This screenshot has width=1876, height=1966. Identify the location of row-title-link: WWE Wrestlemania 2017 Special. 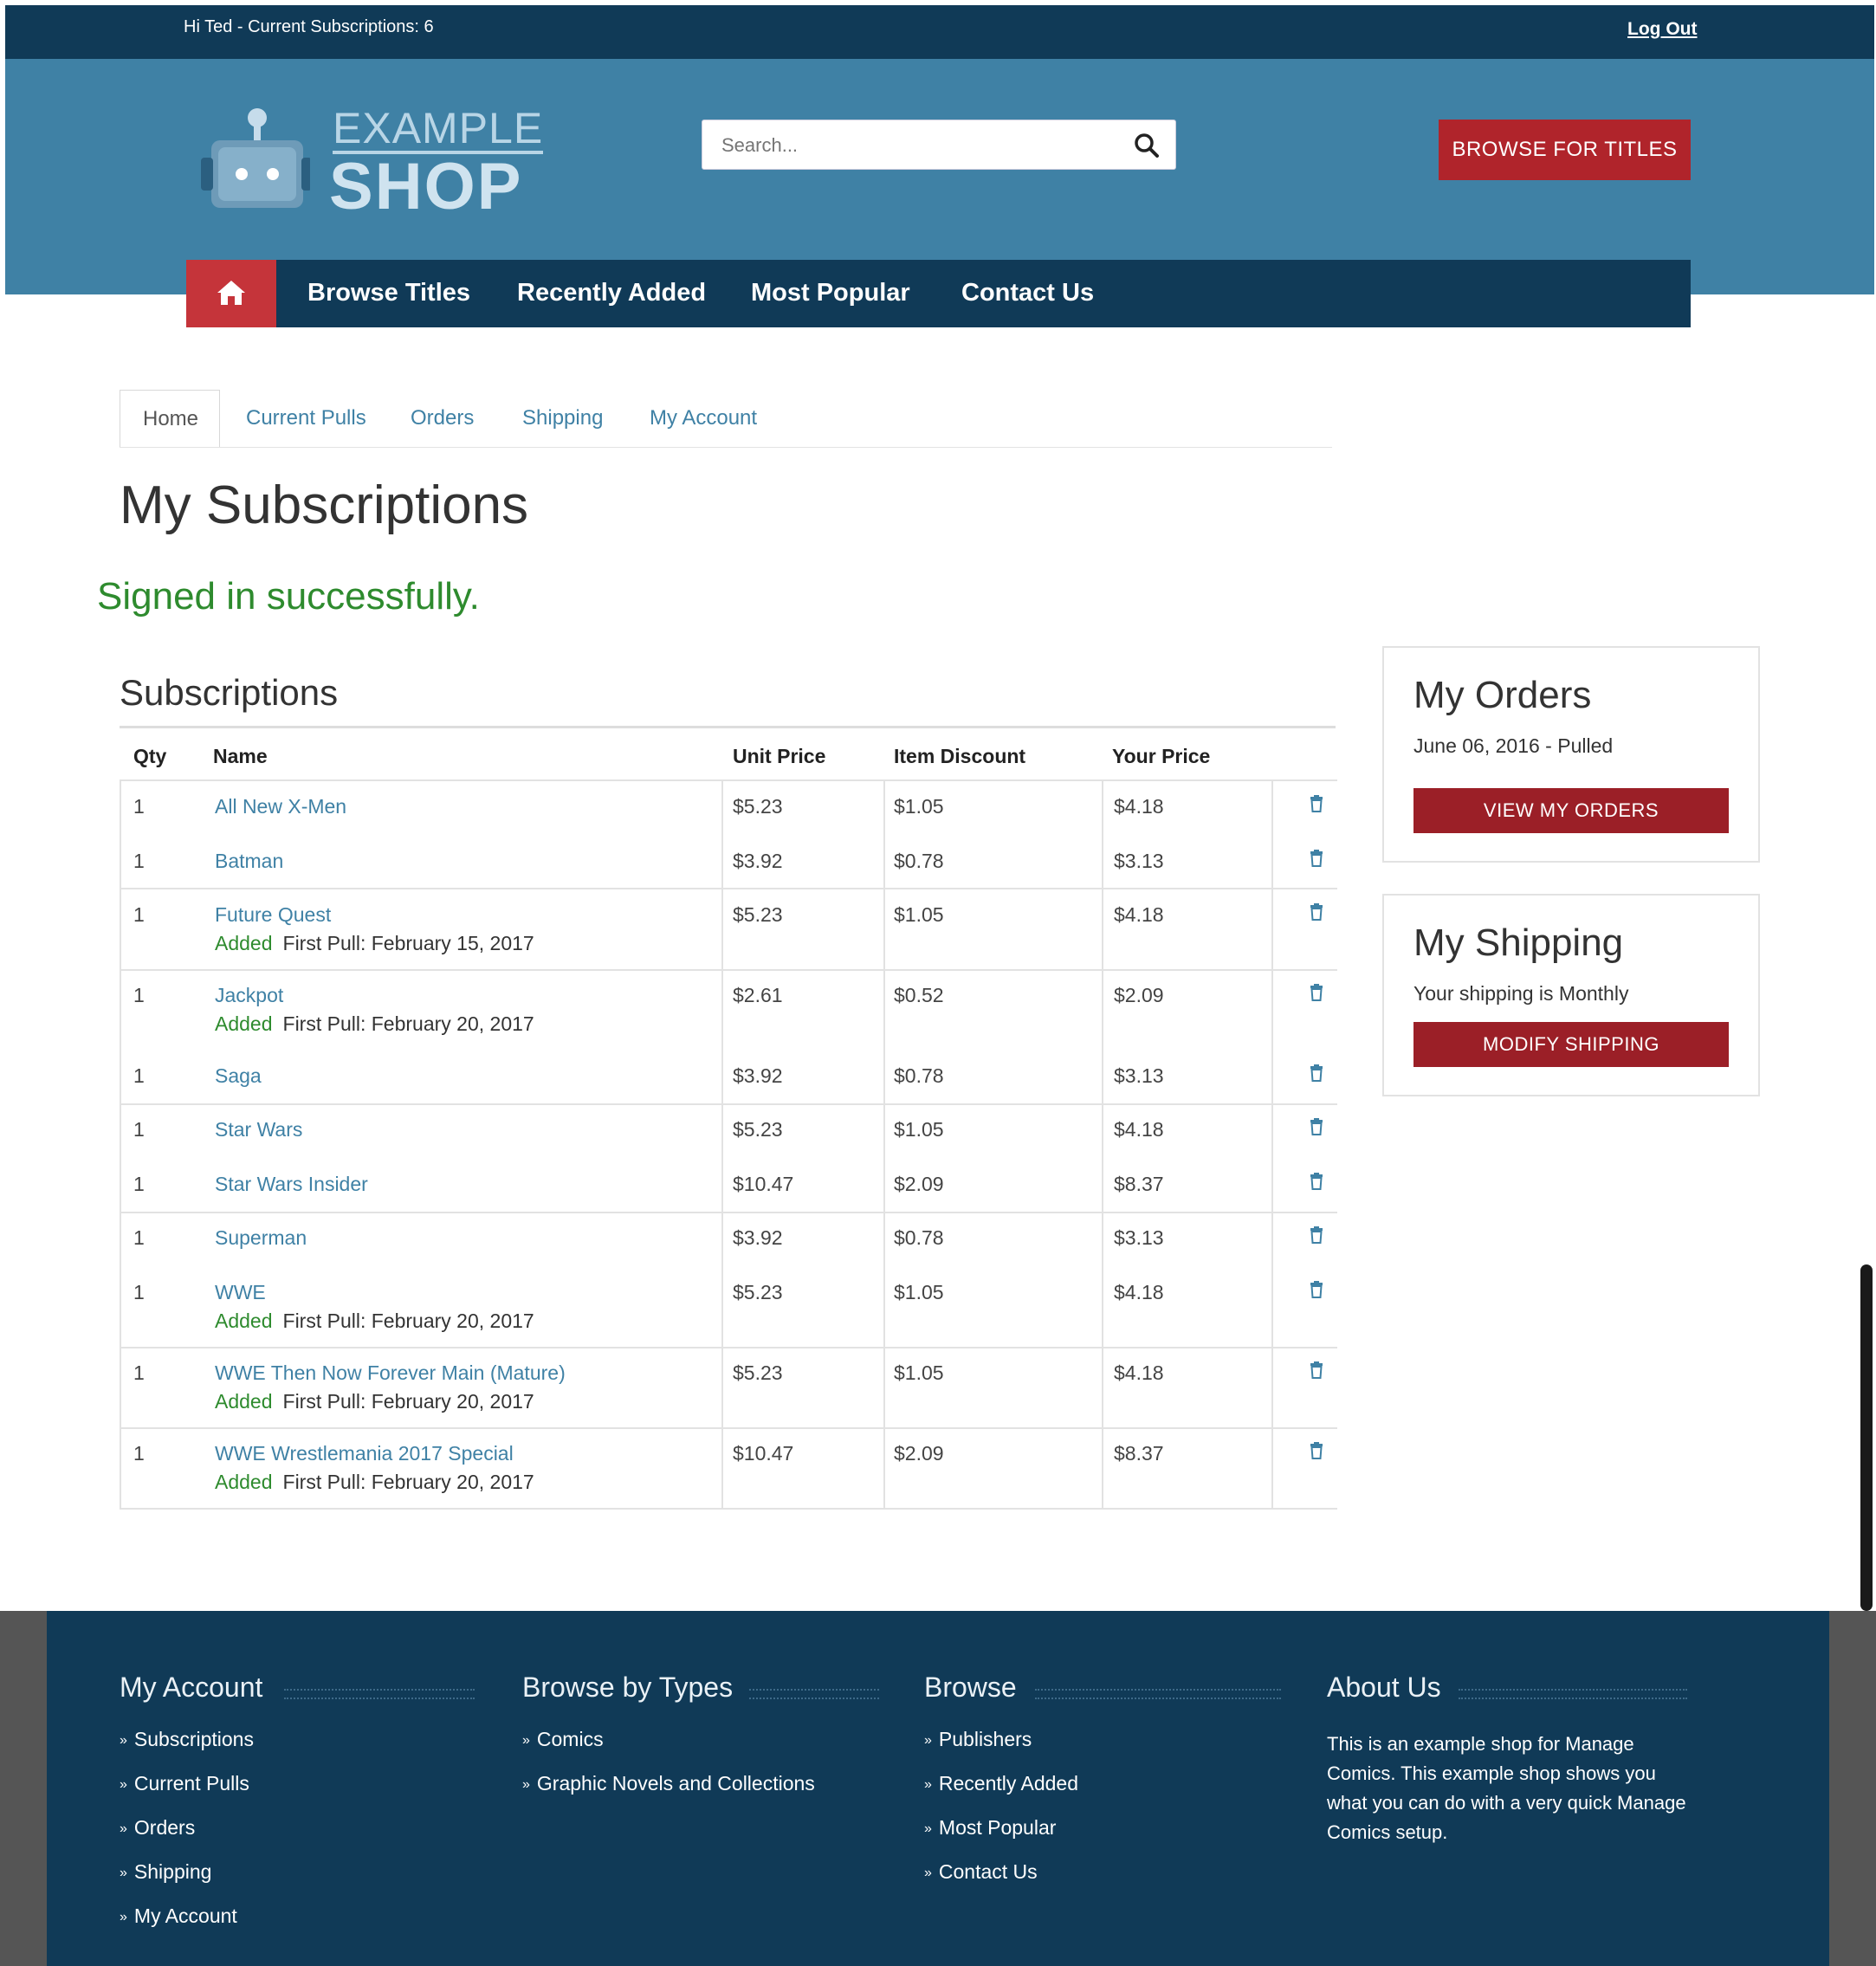
(364, 1453).